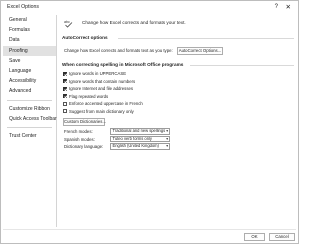 This screenshot has width=320, height=245. I want to click on sidebar-item-save: Save, so click(29, 61).